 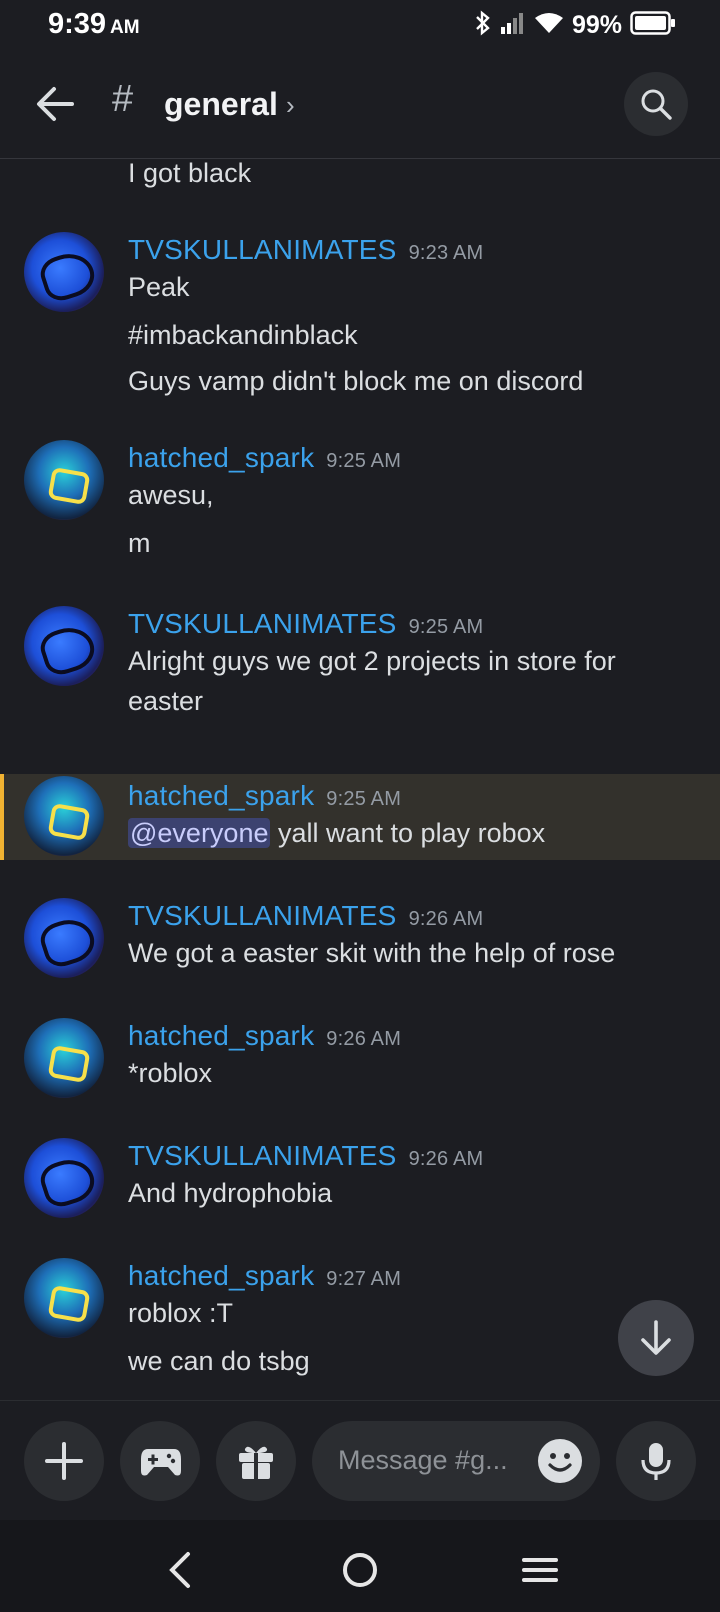 I want to click on menu-lines-icon, so click(x=540, y=1570).